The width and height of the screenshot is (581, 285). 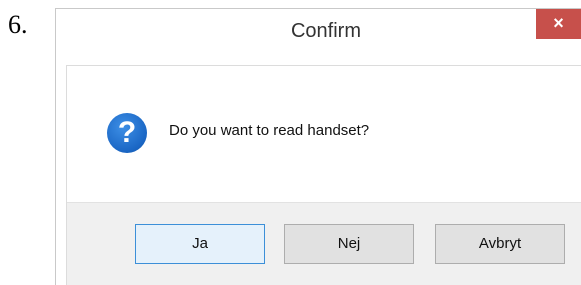 What do you see at coordinates (18, 24) in the screenshot?
I see `step-number: 6.` at bounding box center [18, 24].